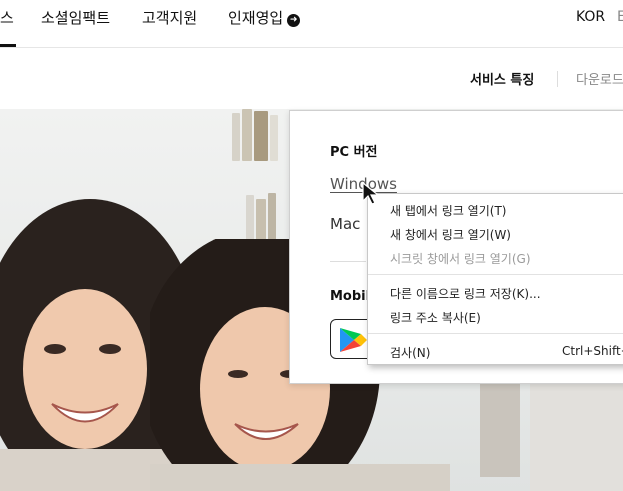  What do you see at coordinates (311, 79) in the screenshot?
I see `sub-navigation: 서비스 특징 다운로드` at bounding box center [311, 79].